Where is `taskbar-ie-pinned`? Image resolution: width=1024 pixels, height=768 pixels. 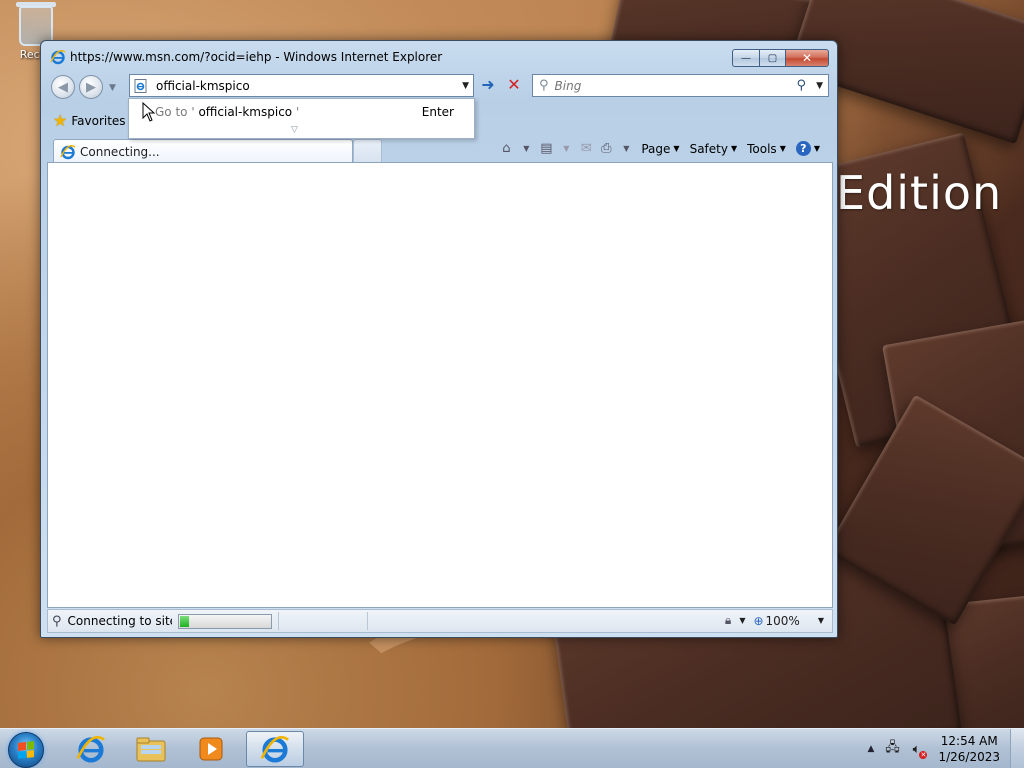 taskbar-ie-pinned is located at coordinates (91, 749).